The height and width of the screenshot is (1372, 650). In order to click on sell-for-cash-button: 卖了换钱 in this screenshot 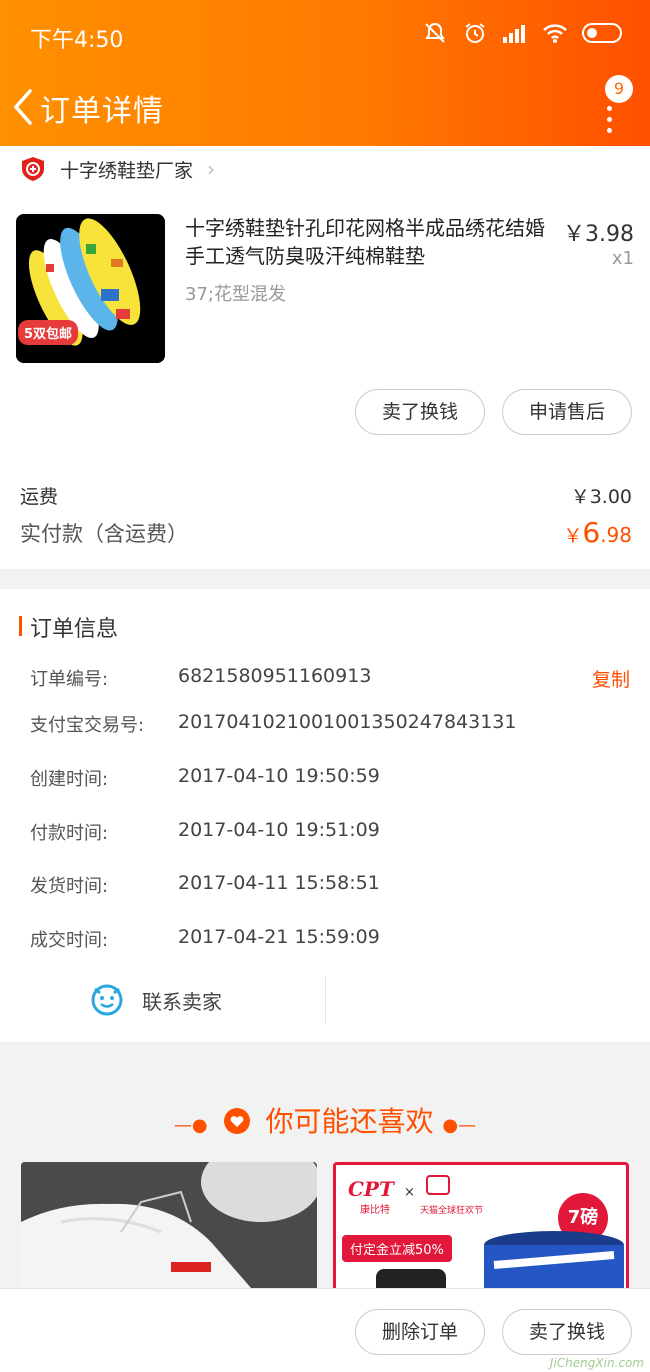, I will do `click(420, 412)`.